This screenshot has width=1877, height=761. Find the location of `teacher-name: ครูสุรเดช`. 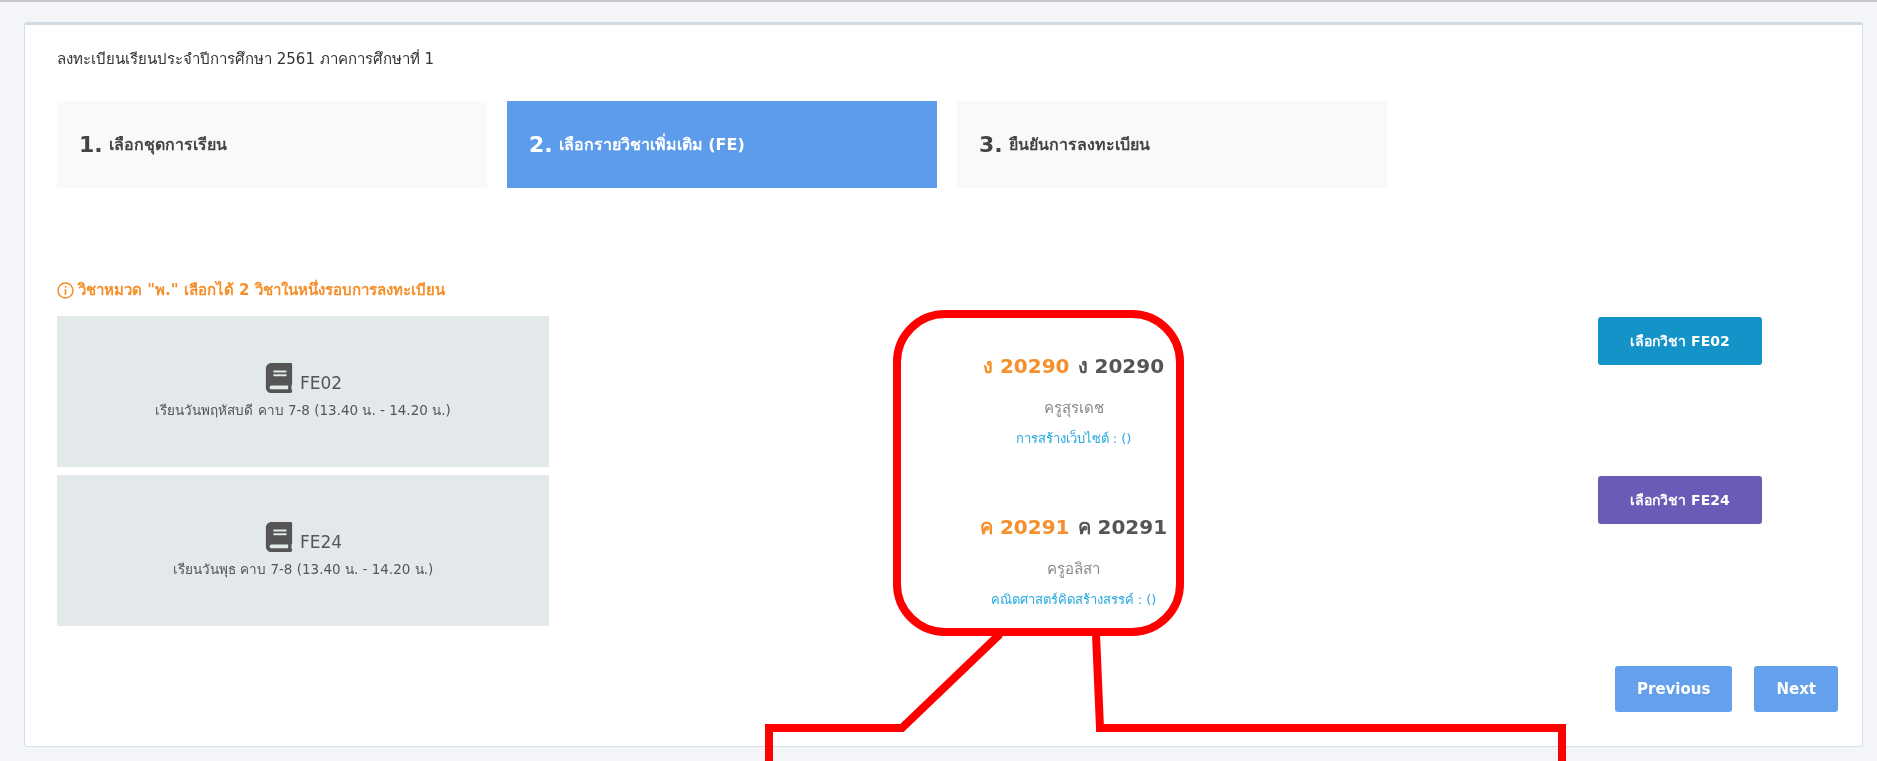

teacher-name: ครูสุรเดช is located at coordinates (1073, 409).